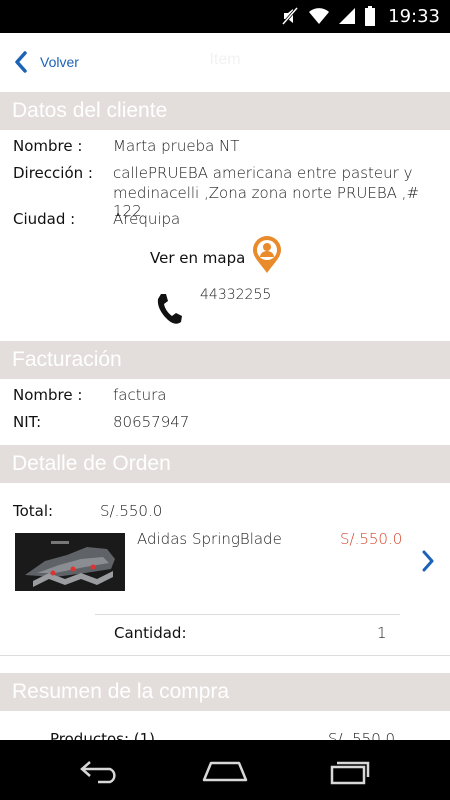  I want to click on section-header-client: Datos del cliente, so click(225, 111).